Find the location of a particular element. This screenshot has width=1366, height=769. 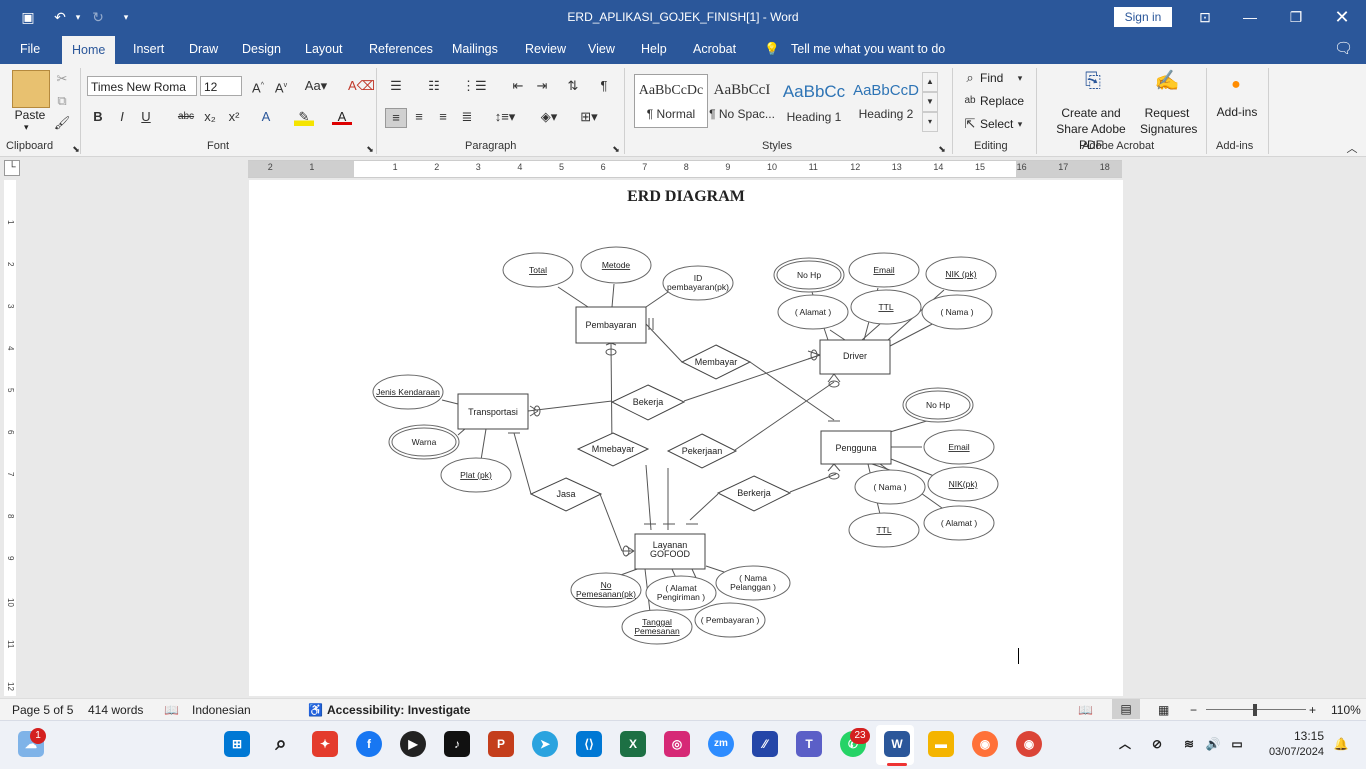

tab-home: Home is located at coordinates (89, 50).